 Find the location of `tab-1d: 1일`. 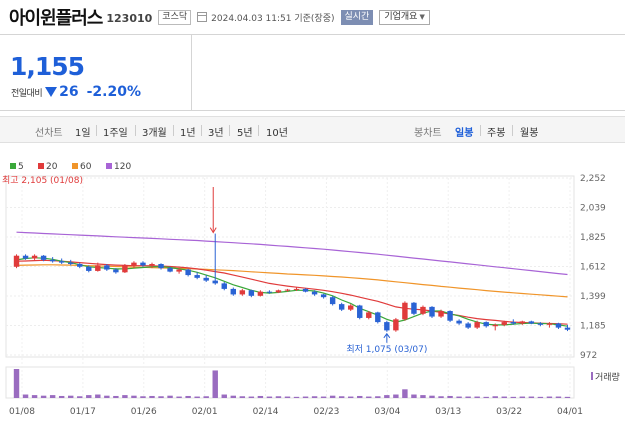

tab-1d: 1일 is located at coordinates (83, 131).